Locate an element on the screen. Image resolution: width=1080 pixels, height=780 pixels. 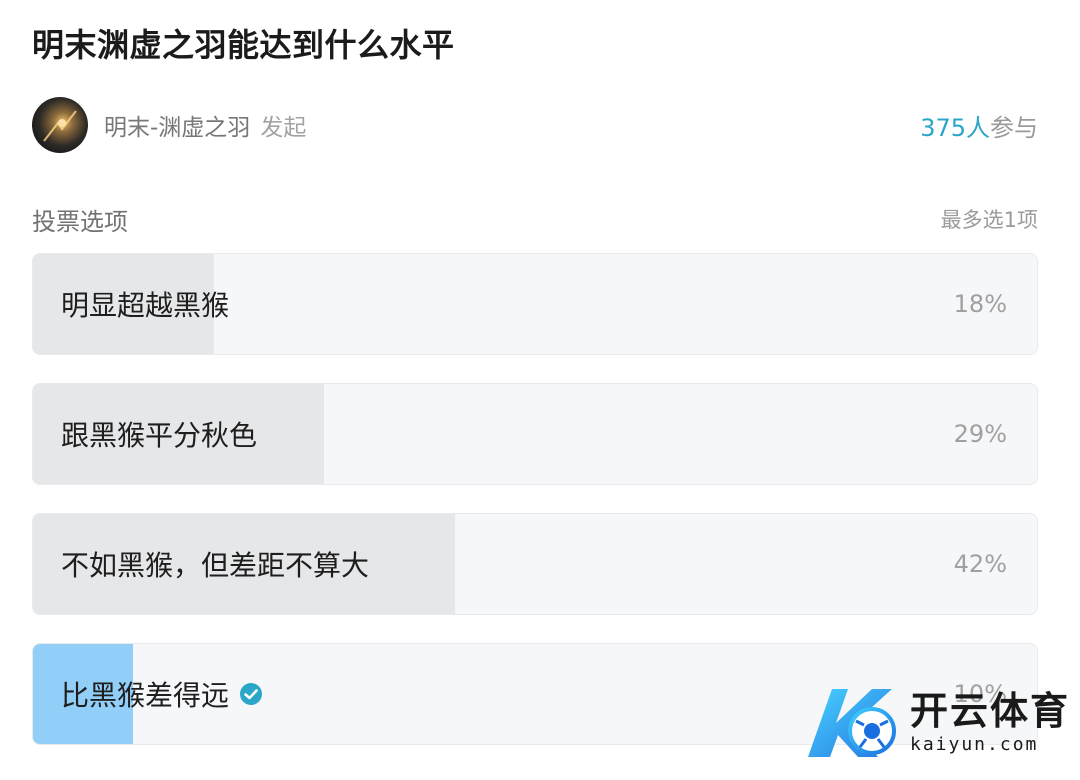
poll-option: 明显超越黑猴 18% is located at coordinates (535, 304).